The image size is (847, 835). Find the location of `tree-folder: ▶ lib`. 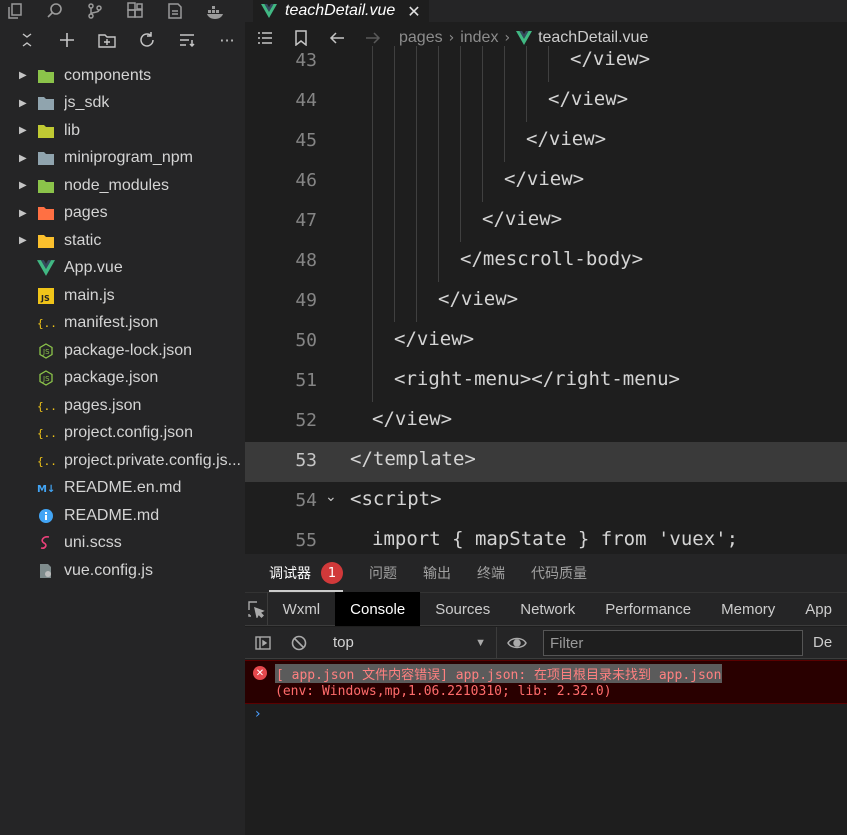

tree-folder: ▶ lib is located at coordinates (122, 131).